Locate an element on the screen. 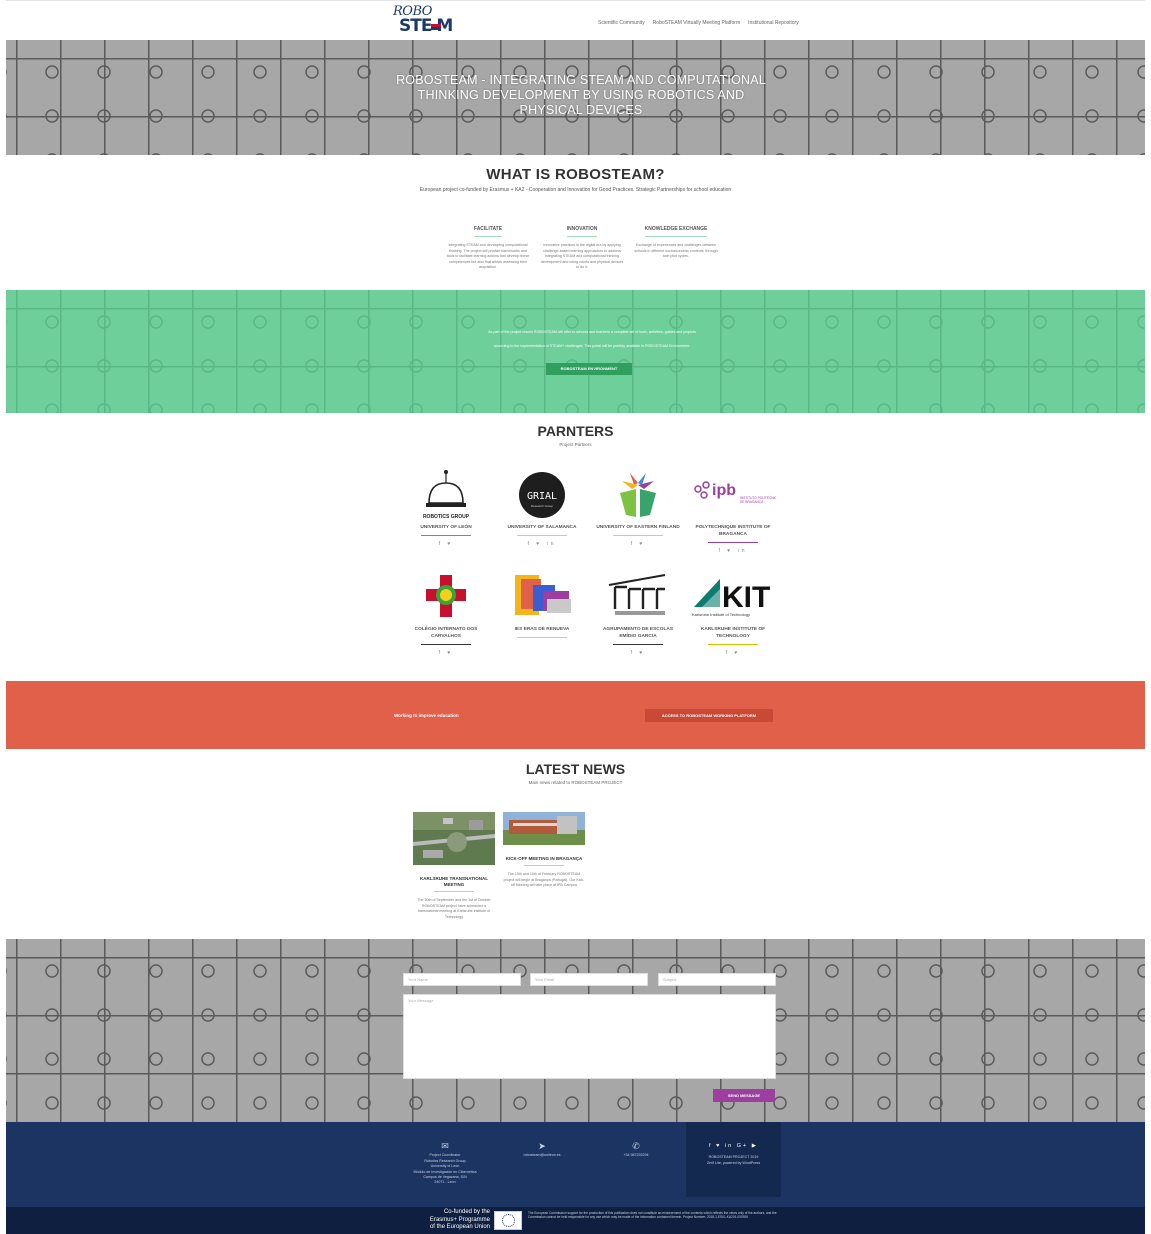 This screenshot has height=1234, width=1151. news-divider is located at coordinates (544, 865).